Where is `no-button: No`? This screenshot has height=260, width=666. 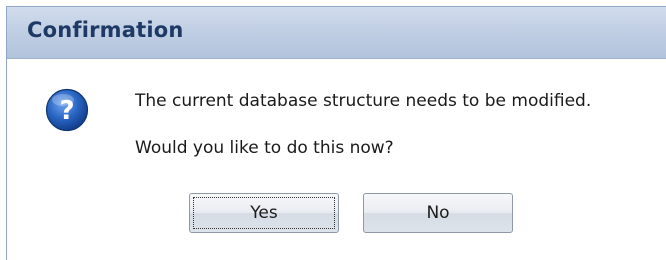 no-button: No is located at coordinates (438, 213).